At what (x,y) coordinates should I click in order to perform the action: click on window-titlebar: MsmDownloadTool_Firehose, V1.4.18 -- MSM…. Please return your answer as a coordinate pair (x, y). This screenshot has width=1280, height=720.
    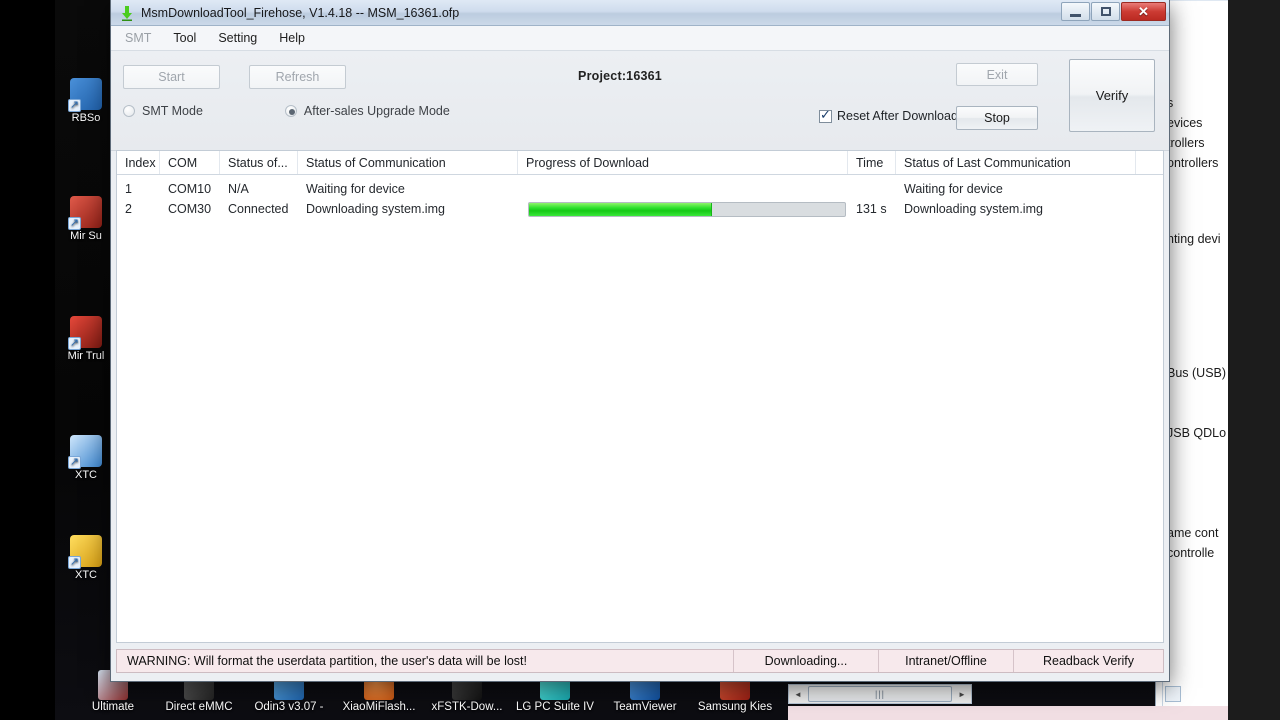
    Looking at the image, I should click on (640, 13).